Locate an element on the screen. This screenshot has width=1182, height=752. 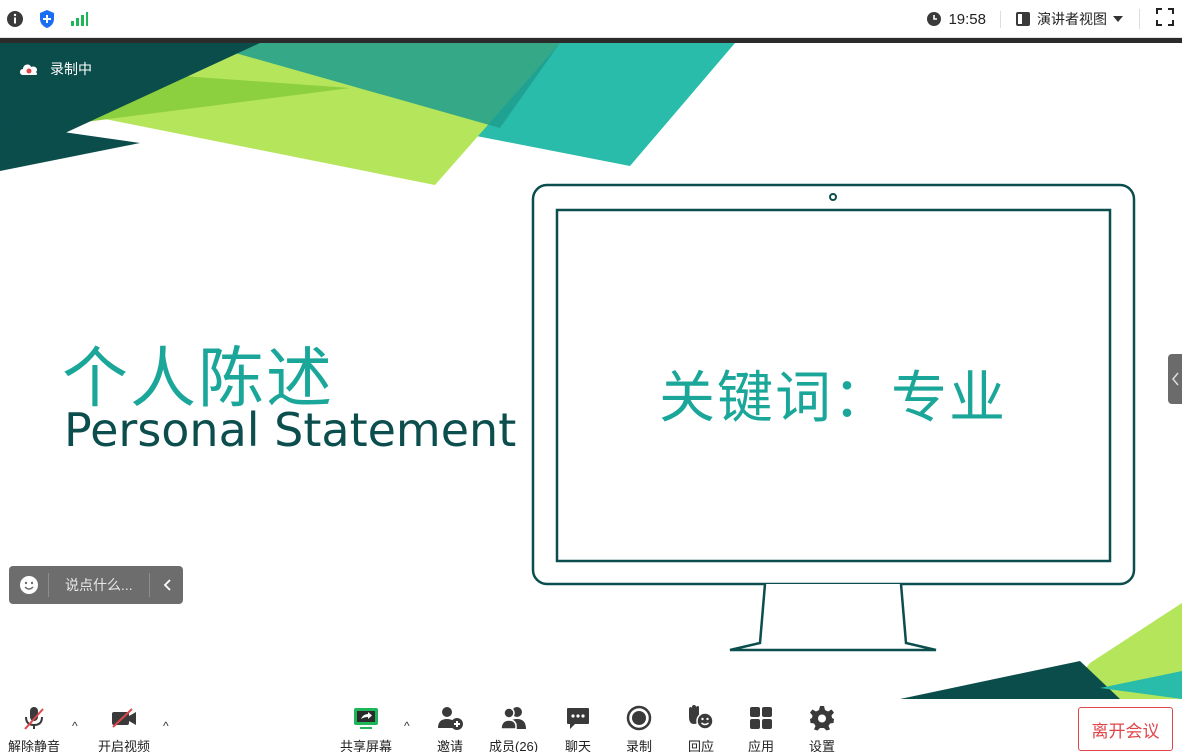
slide-title-english: Personal Statement is located at coordinates (290, 430).